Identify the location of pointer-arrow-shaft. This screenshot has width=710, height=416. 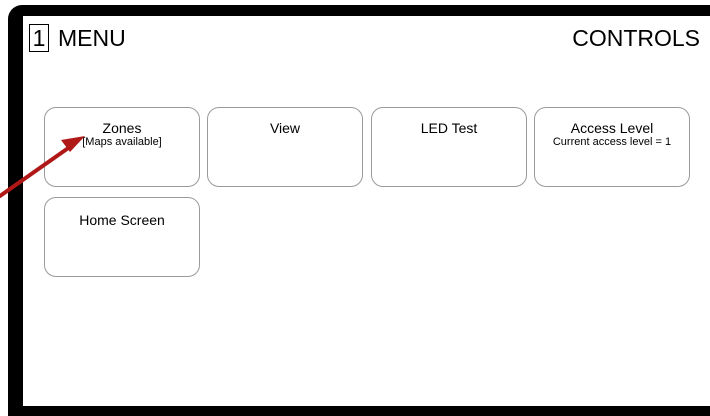
(38, 170).